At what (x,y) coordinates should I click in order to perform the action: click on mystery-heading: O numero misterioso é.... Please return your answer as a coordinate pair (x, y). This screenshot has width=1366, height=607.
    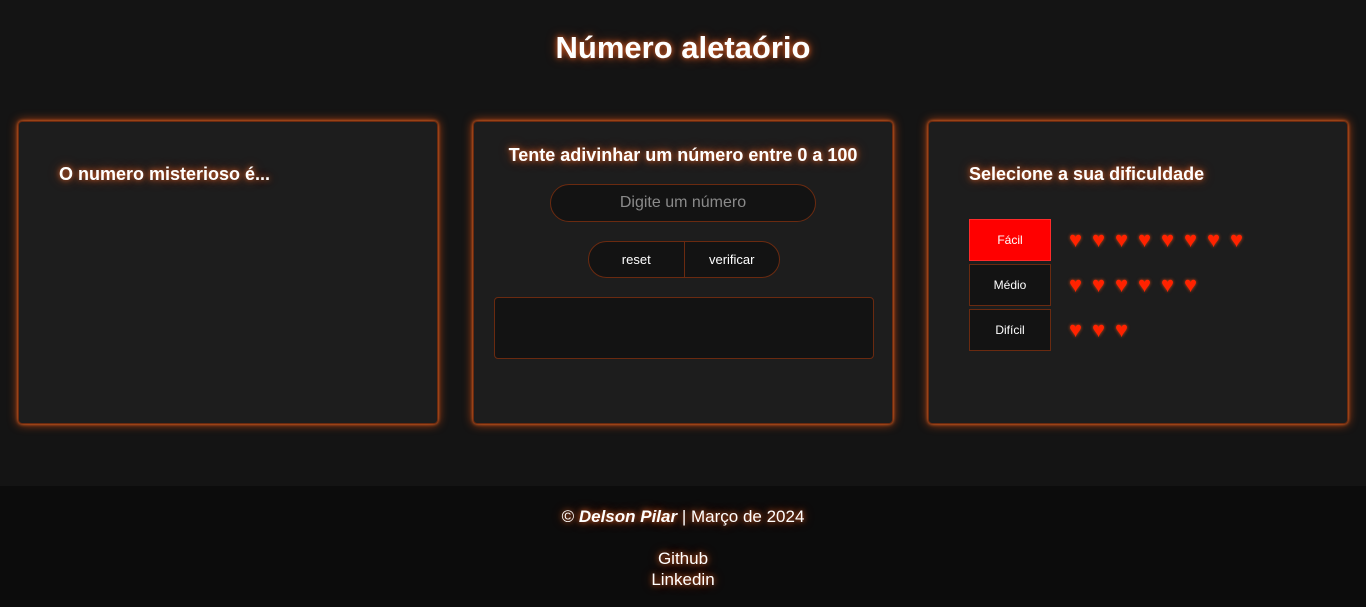
    Looking at the image, I should click on (165, 174).